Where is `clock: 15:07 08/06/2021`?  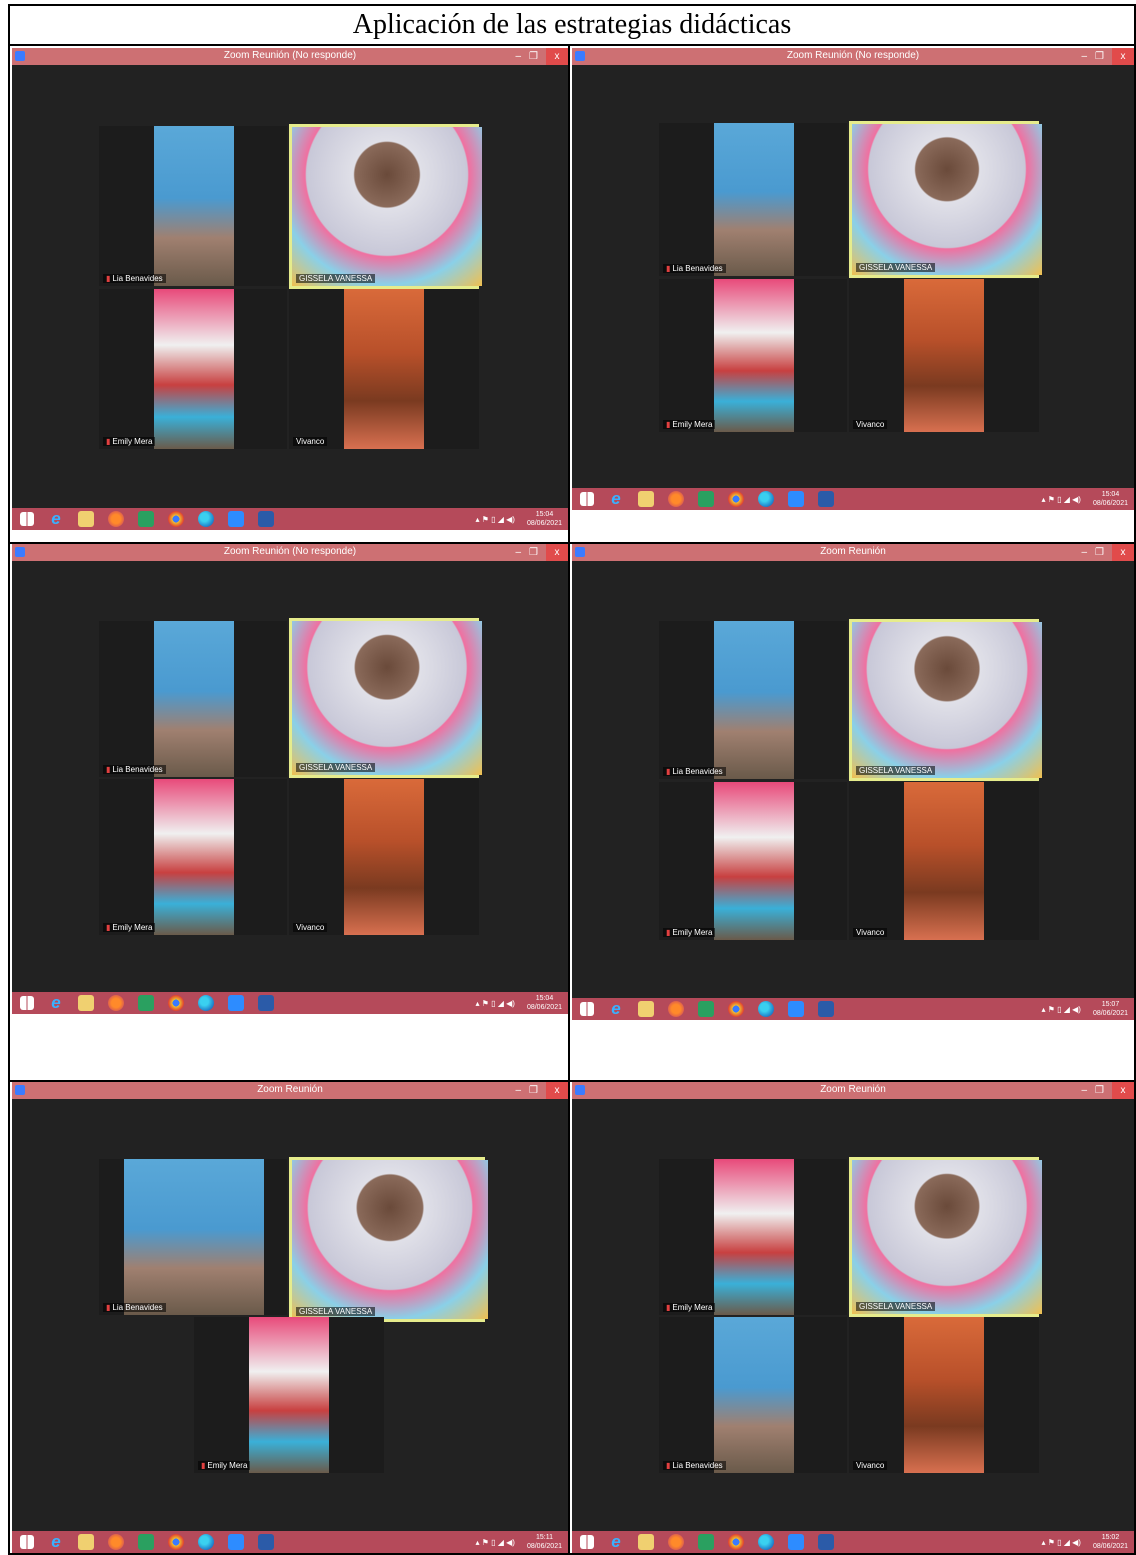
clock: 15:07 08/06/2021 is located at coordinates (1110, 1009).